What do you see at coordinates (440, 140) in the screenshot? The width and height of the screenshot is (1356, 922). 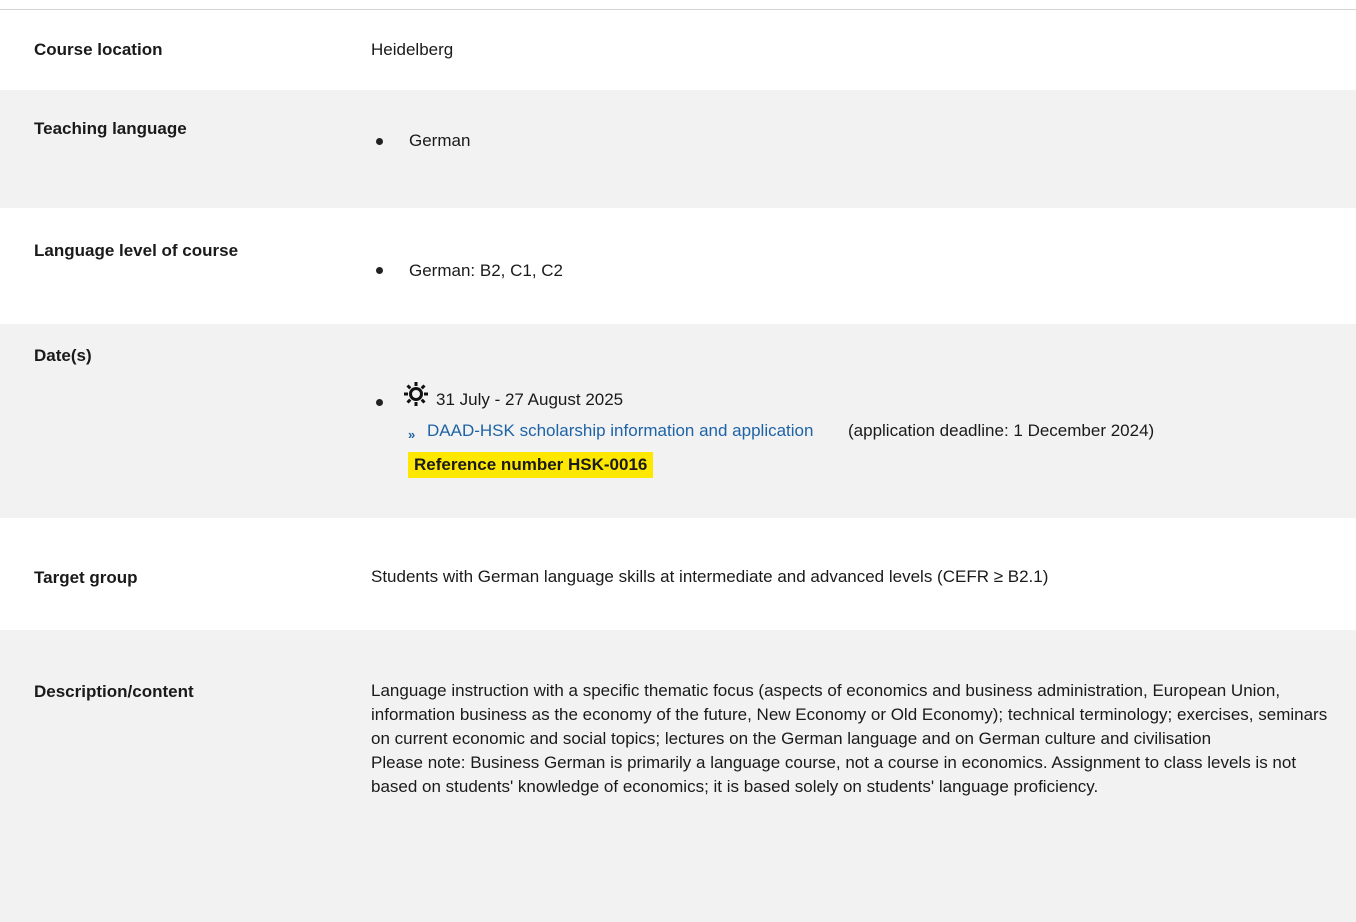 I see `teaching-language-value: German` at bounding box center [440, 140].